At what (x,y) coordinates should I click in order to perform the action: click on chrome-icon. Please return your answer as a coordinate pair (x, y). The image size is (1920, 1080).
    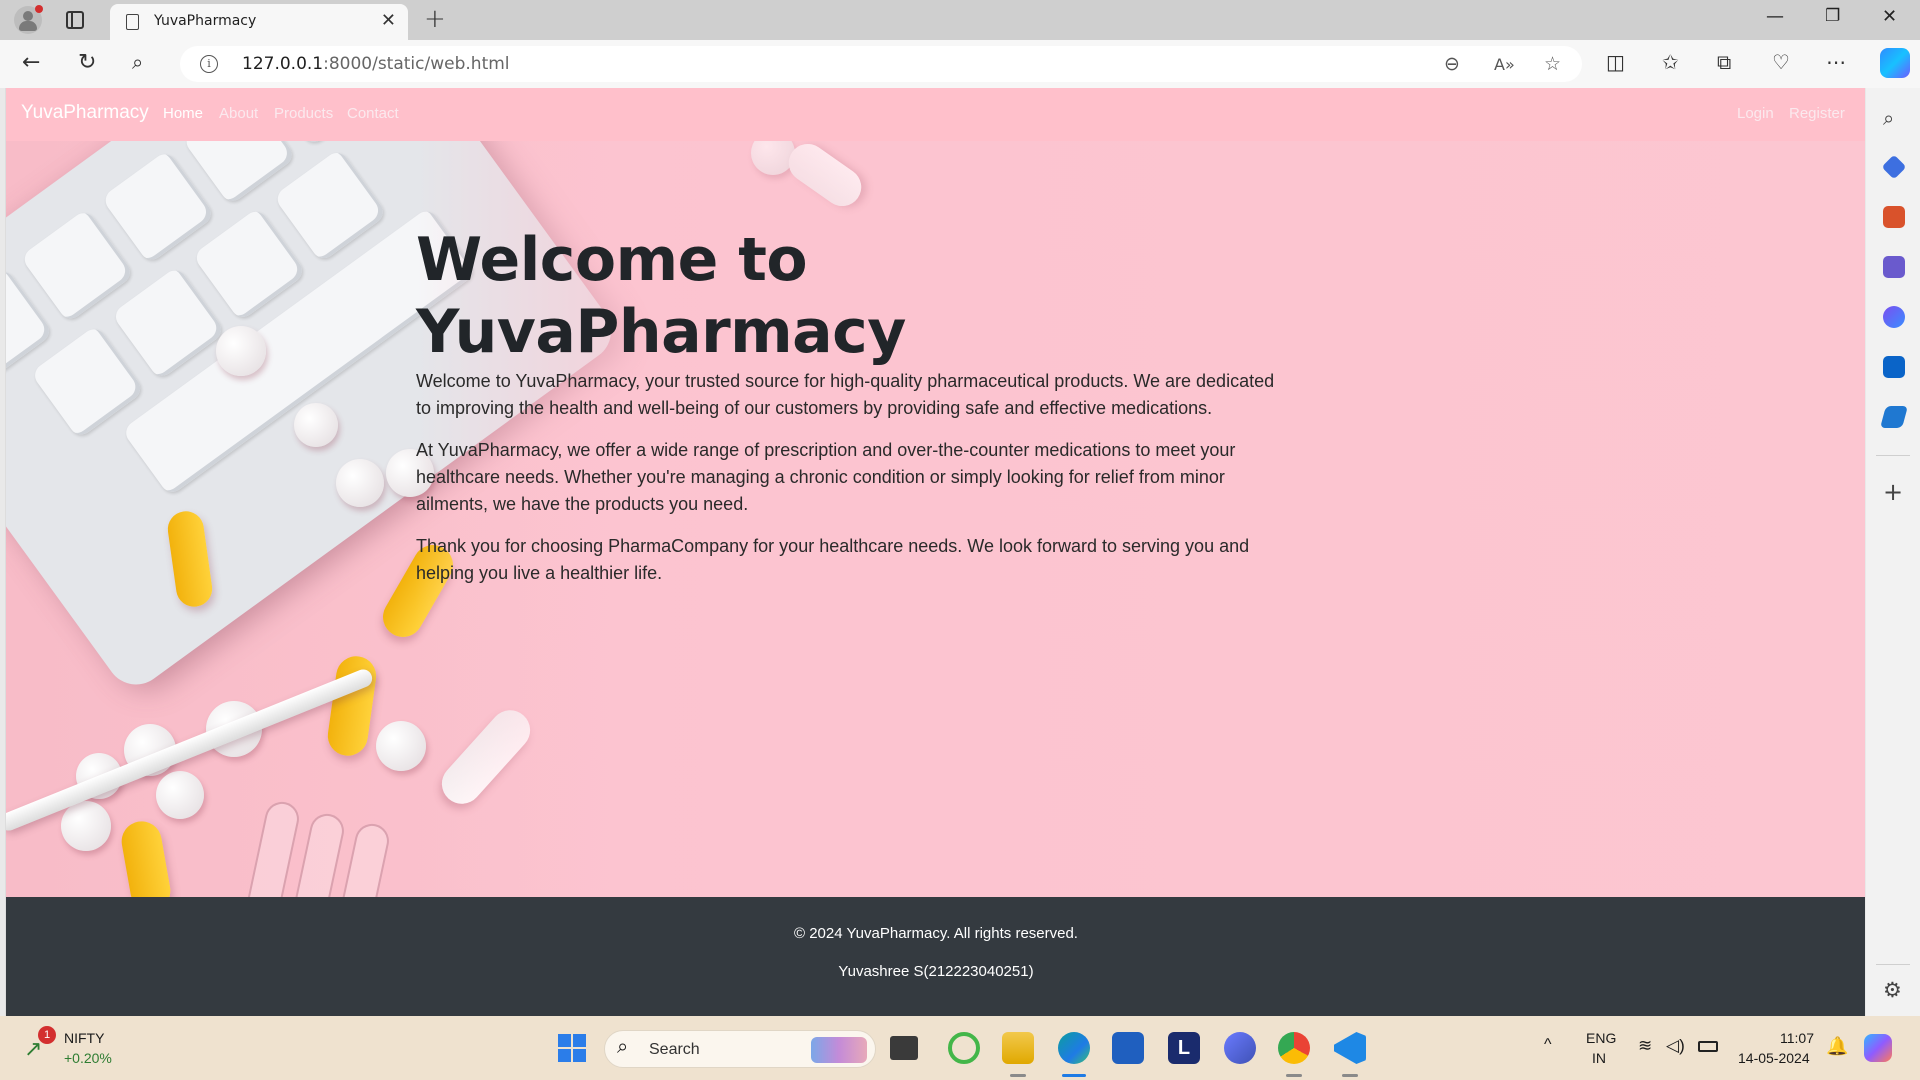
    Looking at the image, I should click on (1294, 1048).